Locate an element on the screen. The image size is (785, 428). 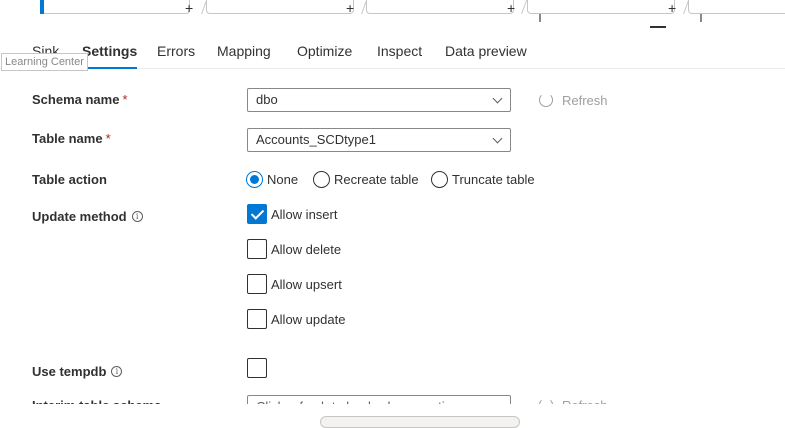
selected-node-indicator is located at coordinates (658, 27).